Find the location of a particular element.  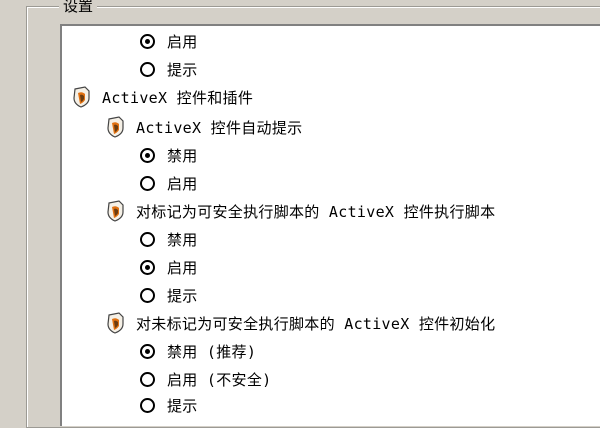

setting-label: 对未标记为可安全执行脚本的 ActiveX 控件初始化 is located at coordinates (316, 323).